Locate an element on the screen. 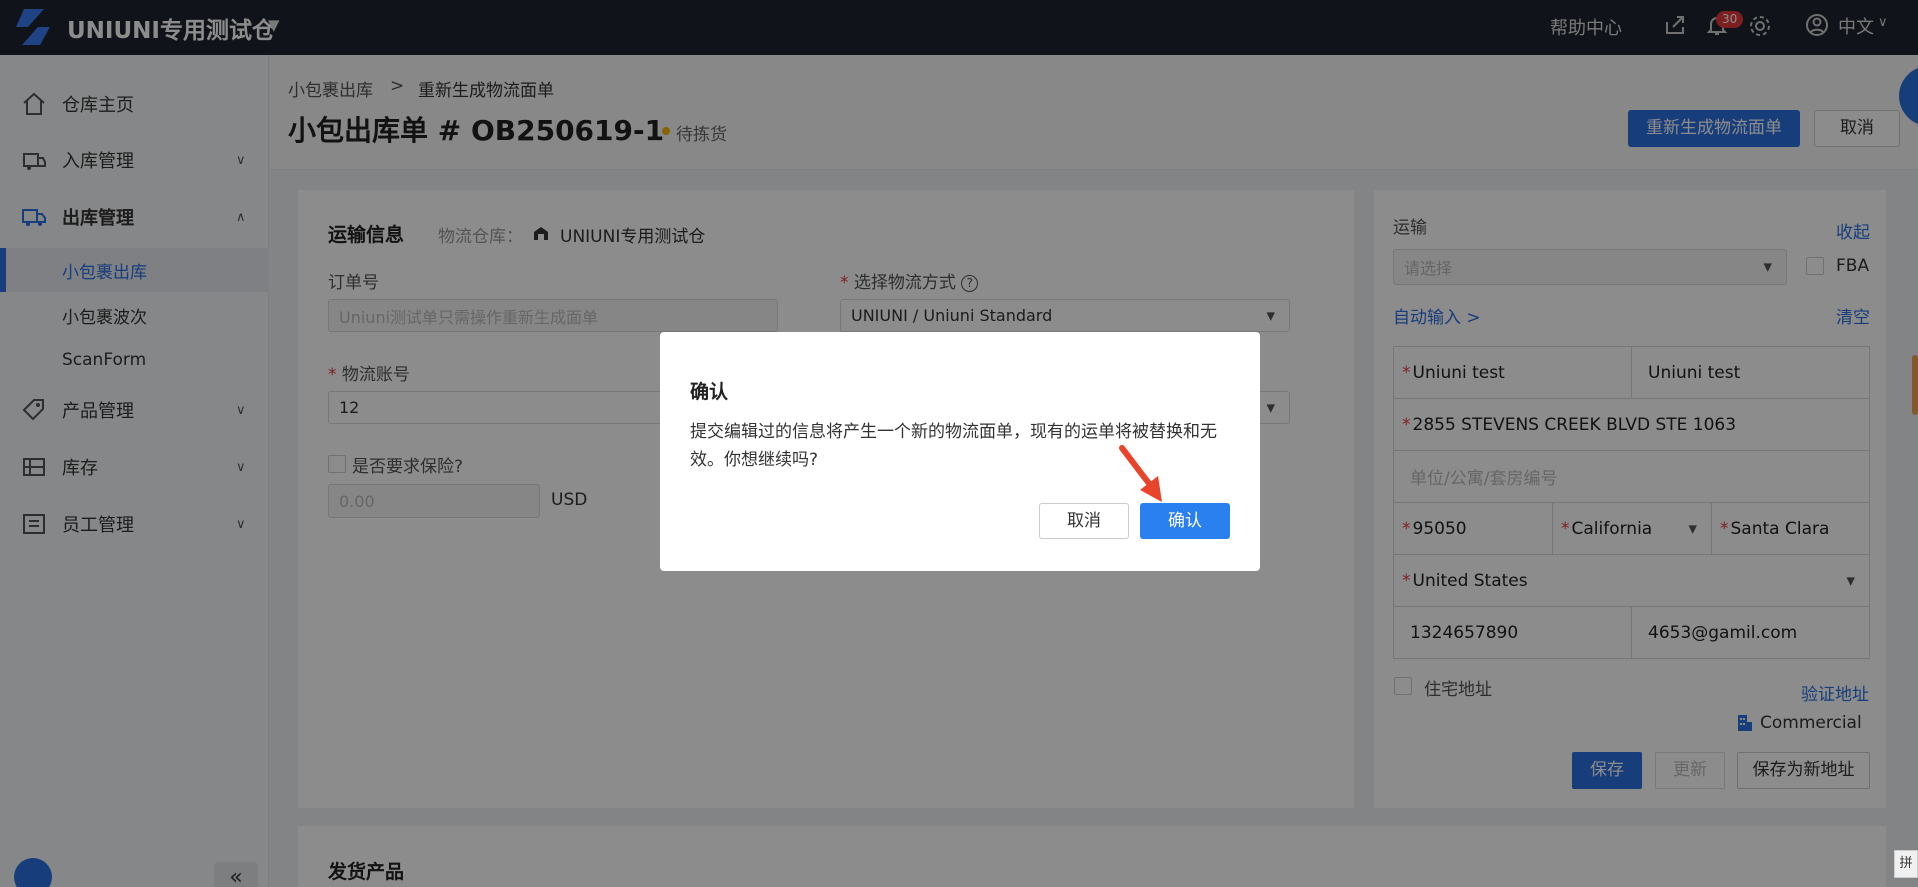 The image size is (1918, 887). dialog-confirm-button: 确认 is located at coordinates (1185, 521).